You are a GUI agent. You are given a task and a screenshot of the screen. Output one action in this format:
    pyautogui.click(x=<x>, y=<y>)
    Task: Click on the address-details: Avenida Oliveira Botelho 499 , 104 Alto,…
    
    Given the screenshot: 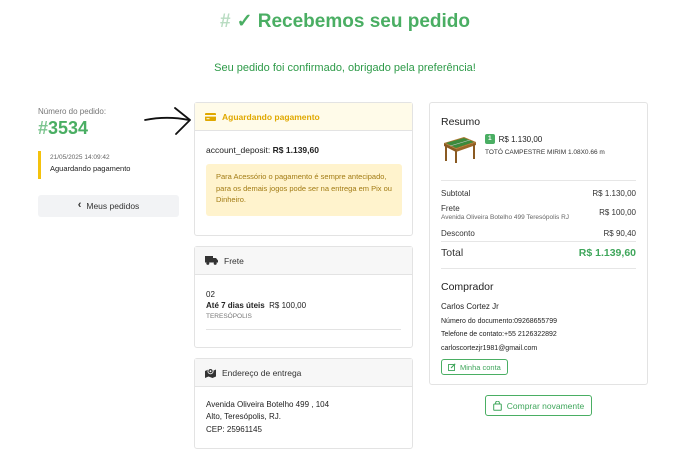 What is the action you would take?
    pyautogui.click(x=267, y=417)
    